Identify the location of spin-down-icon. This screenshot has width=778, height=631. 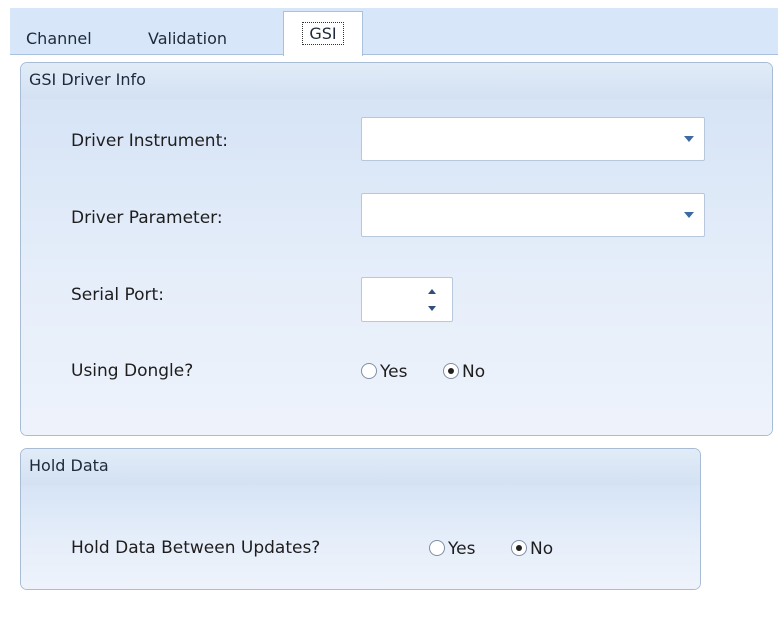
(432, 308).